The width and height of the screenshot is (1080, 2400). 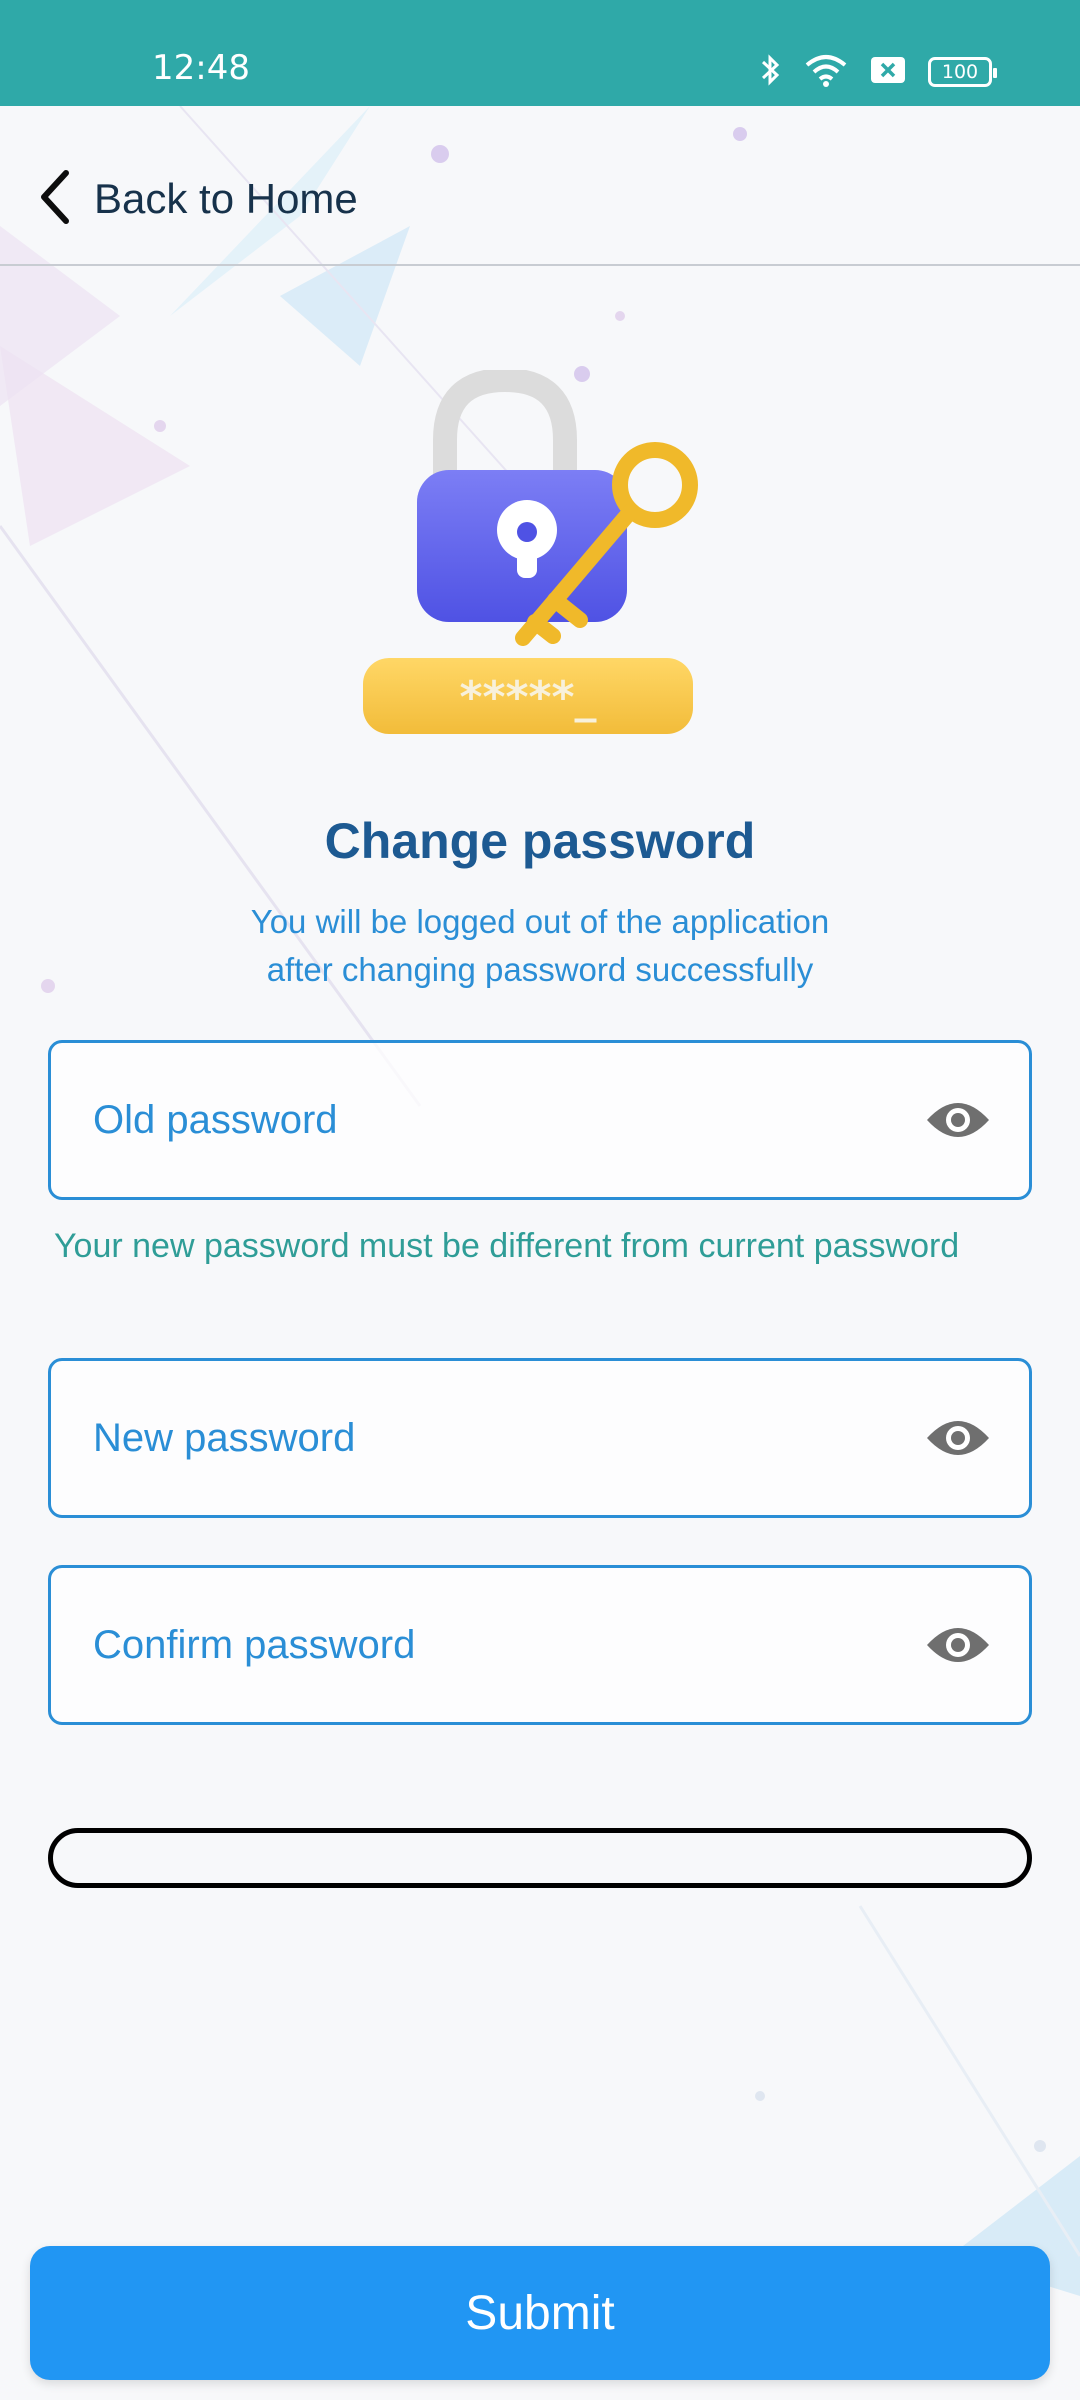 I want to click on back-label: Back to Home, so click(x=226, y=198).